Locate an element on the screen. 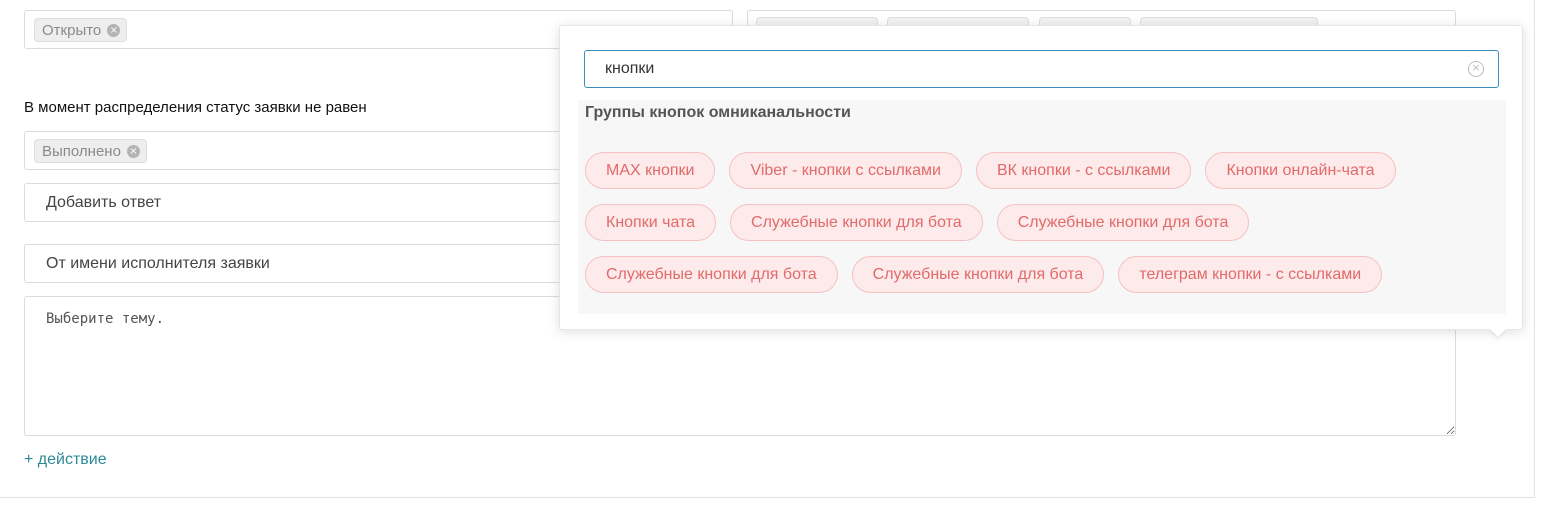  popup-search-box: × is located at coordinates (1041, 69).